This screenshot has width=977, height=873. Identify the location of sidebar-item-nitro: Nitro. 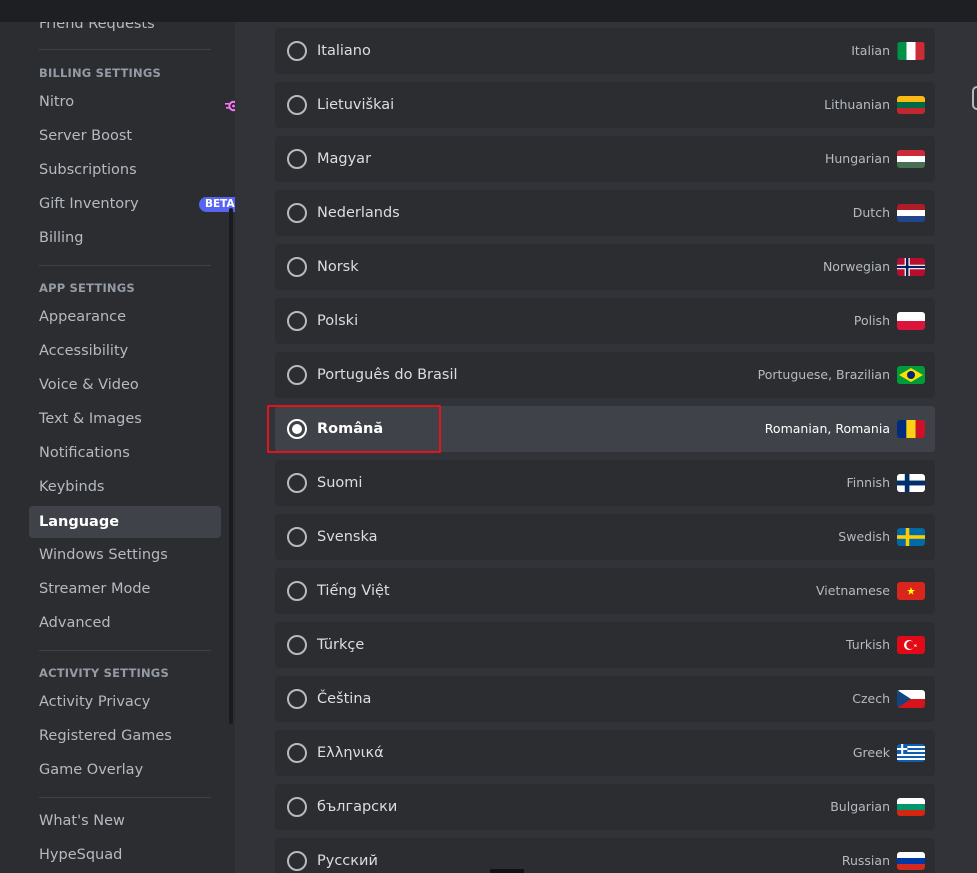
(132, 102).